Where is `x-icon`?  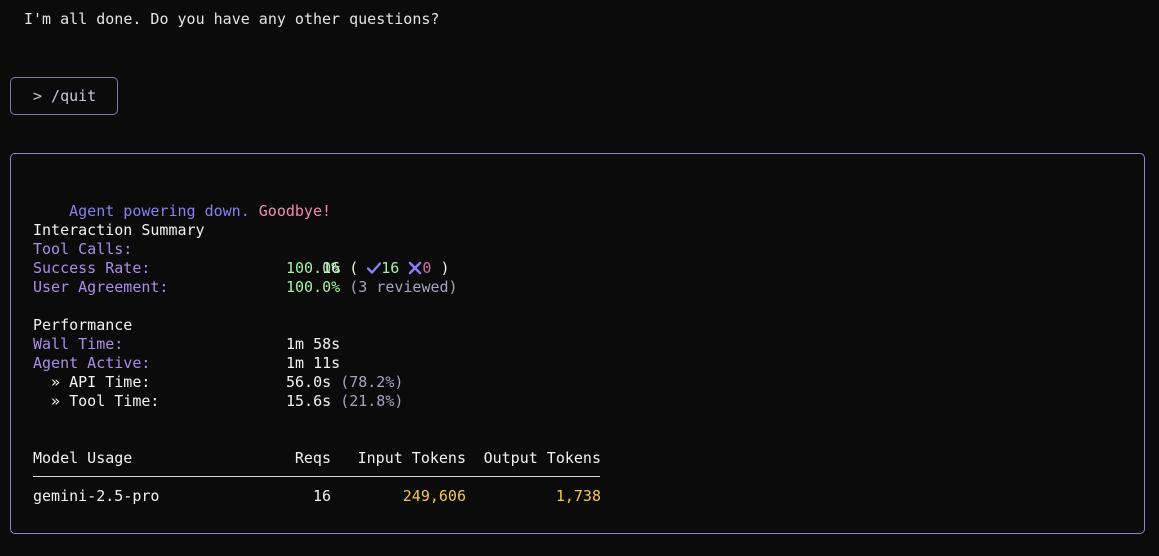 x-icon is located at coordinates (415, 268).